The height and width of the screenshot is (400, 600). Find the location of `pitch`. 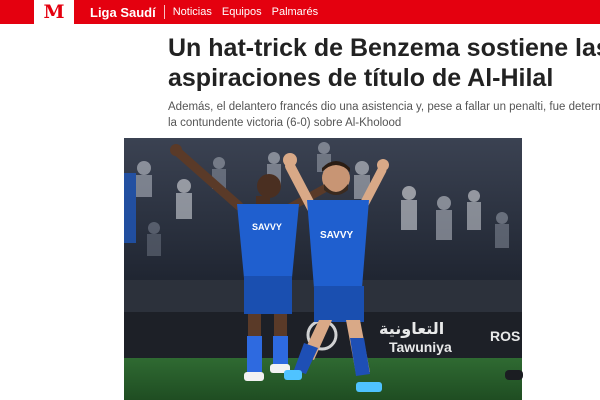

pitch is located at coordinates (323, 379).